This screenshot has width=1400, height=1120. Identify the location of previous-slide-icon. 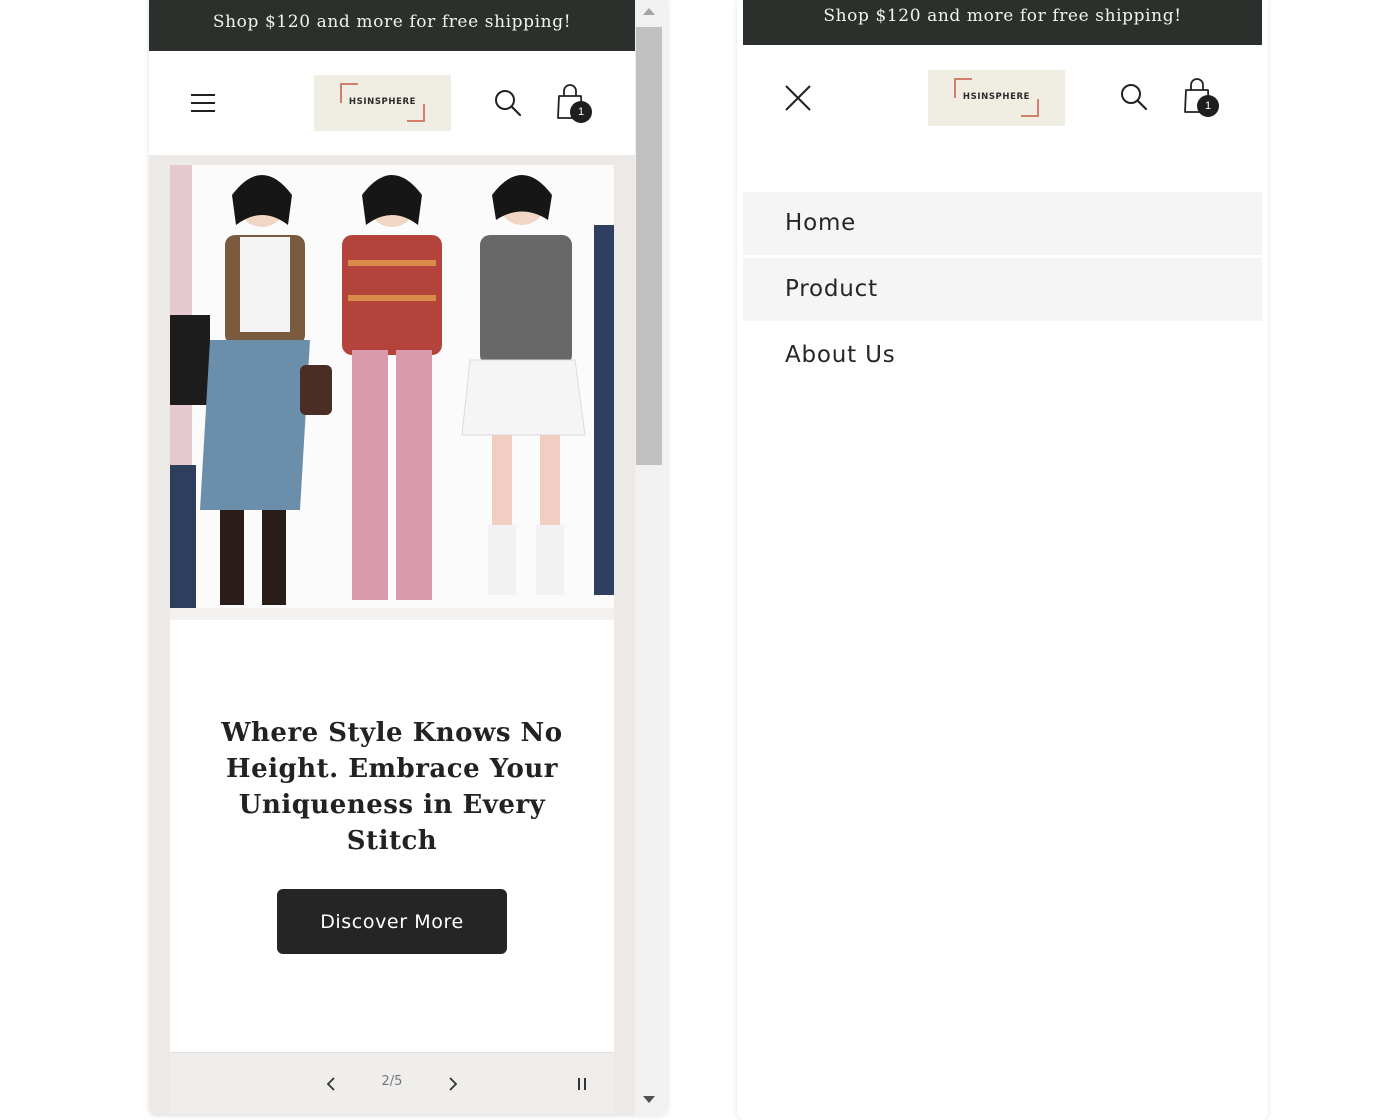
(332, 1084).